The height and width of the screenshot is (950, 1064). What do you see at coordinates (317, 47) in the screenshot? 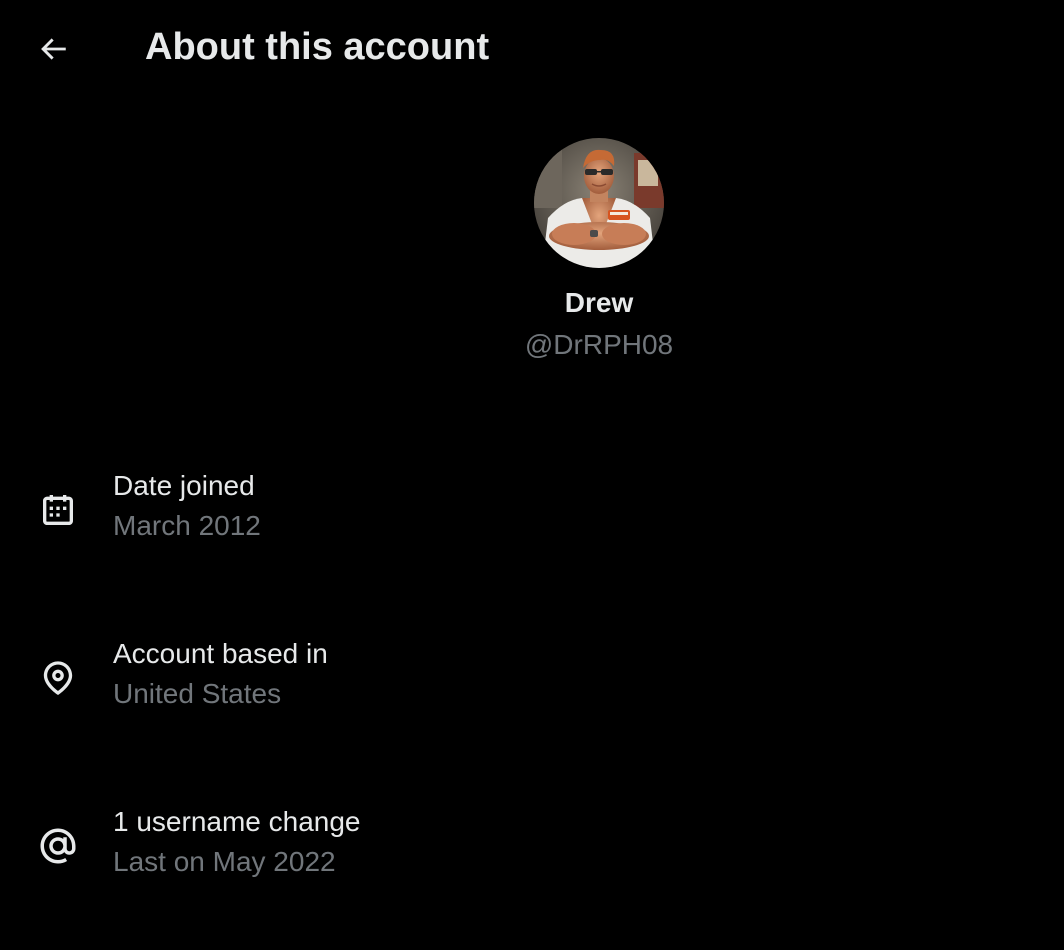
I see `page-title: About this account` at bounding box center [317, 47].